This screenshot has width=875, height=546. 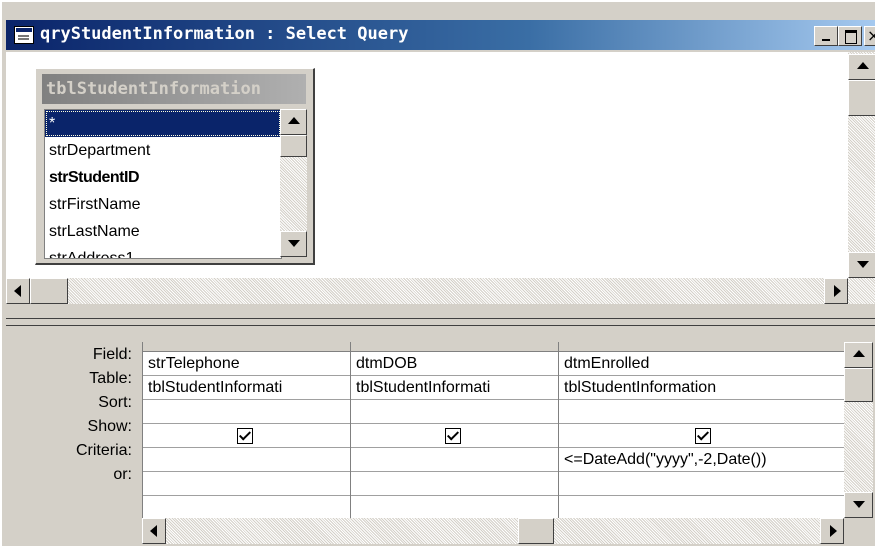 I want to click on criteria-cell: <=DateAdd("yyyy",-2,Date()), so click(x=702, y=460).